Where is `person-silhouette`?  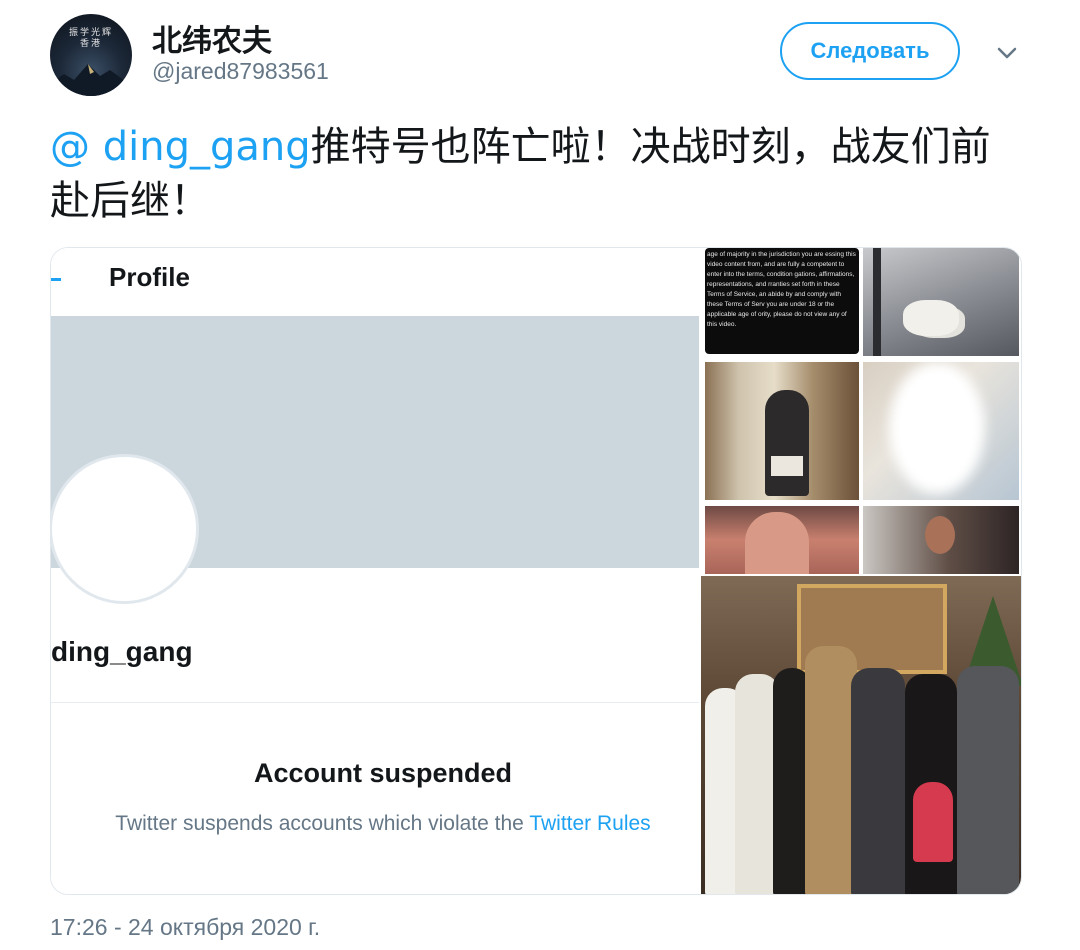
person-silhouette is located at coordinates (787, 443).